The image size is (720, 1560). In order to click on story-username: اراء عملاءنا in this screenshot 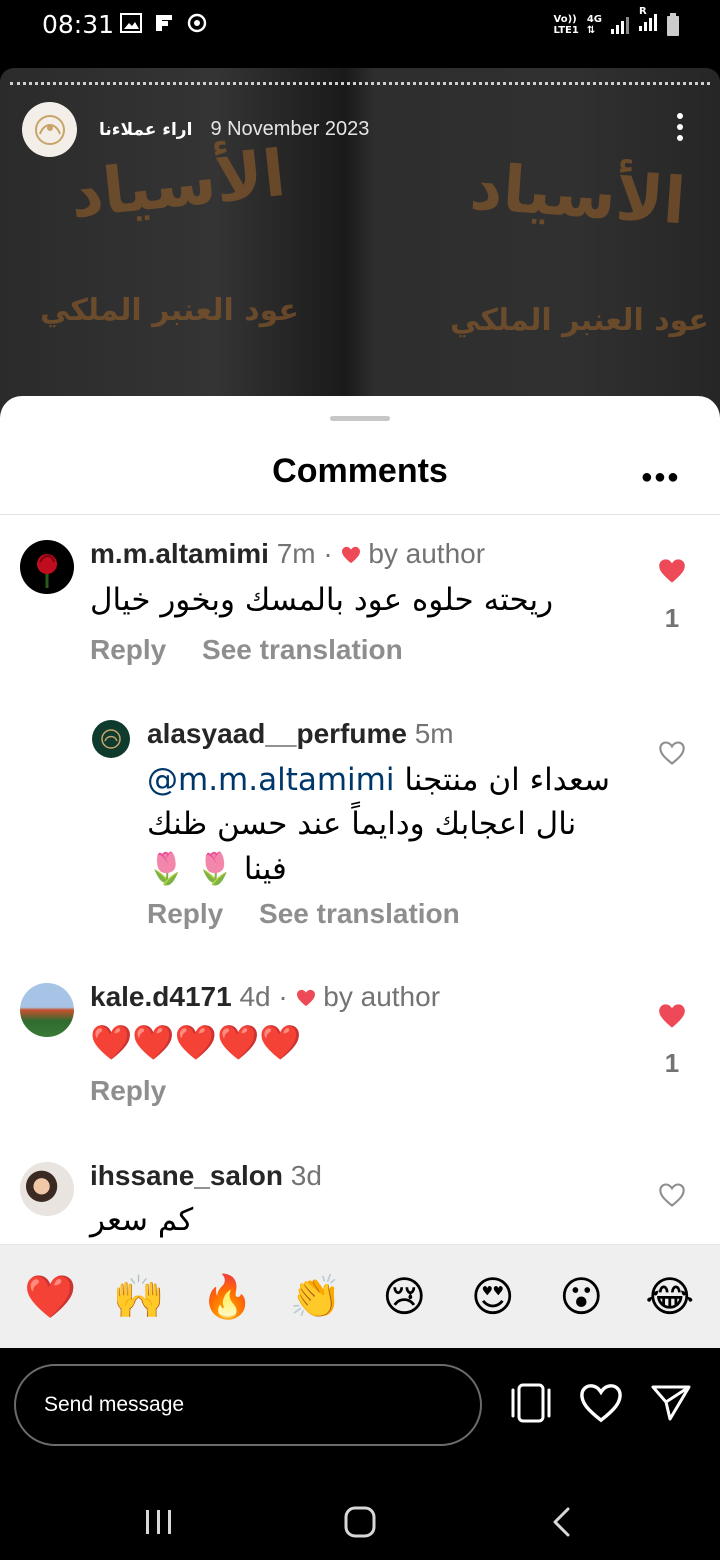, I will do `click(145, 130)`.